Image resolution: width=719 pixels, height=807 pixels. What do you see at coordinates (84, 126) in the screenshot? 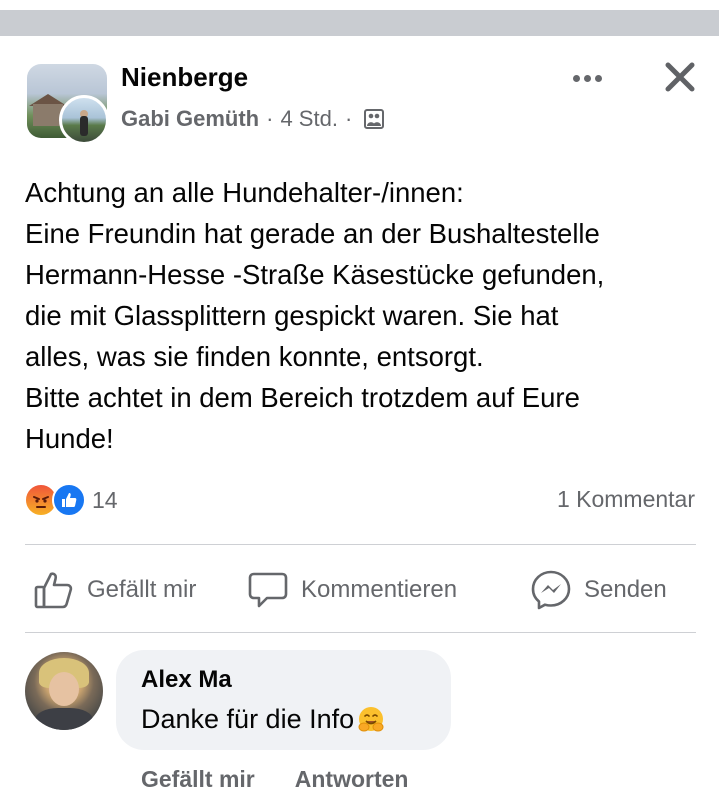
I see `avatar-person-body` at bounding box center [84, 126].